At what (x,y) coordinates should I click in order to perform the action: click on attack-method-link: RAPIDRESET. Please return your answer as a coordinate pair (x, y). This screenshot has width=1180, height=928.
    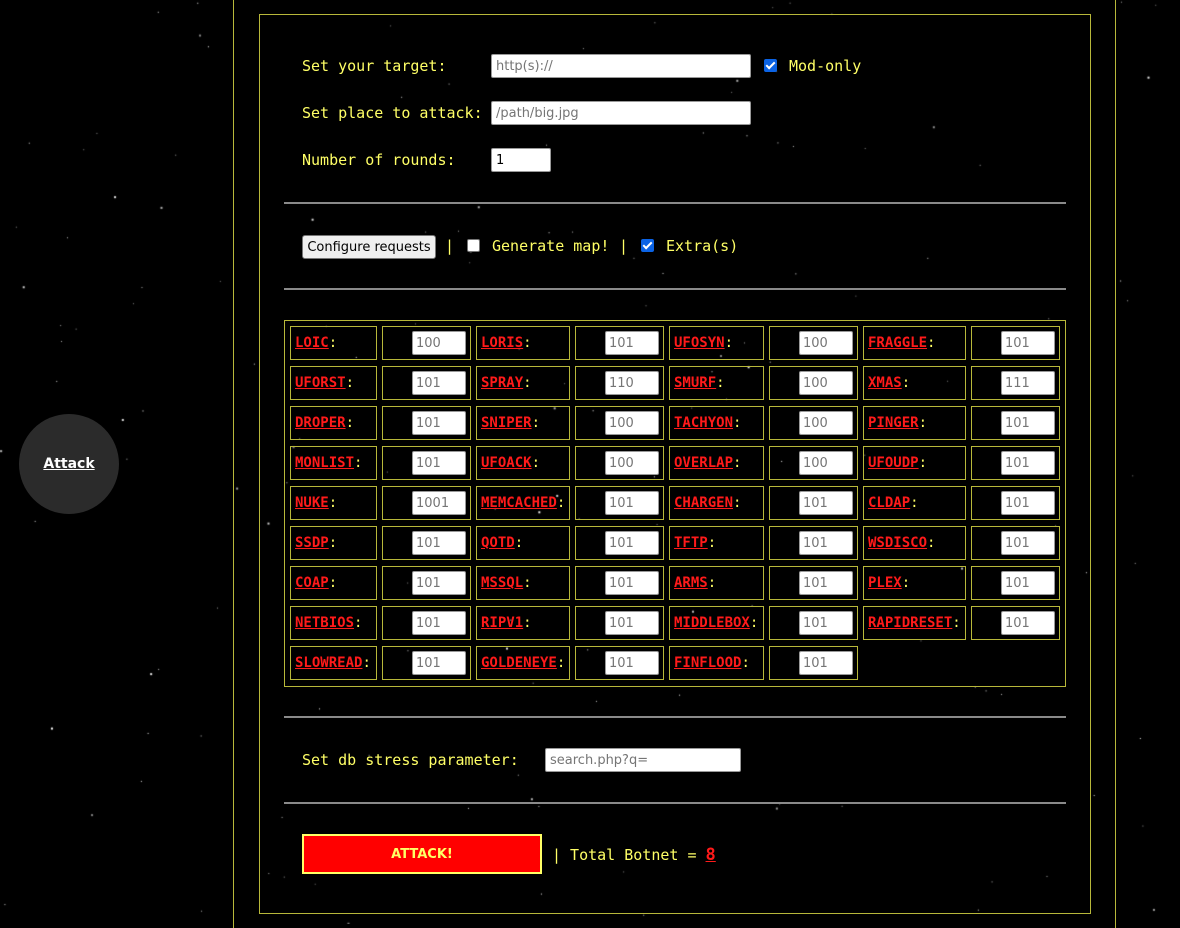
    Looking at the image, I should click on (910, 623).